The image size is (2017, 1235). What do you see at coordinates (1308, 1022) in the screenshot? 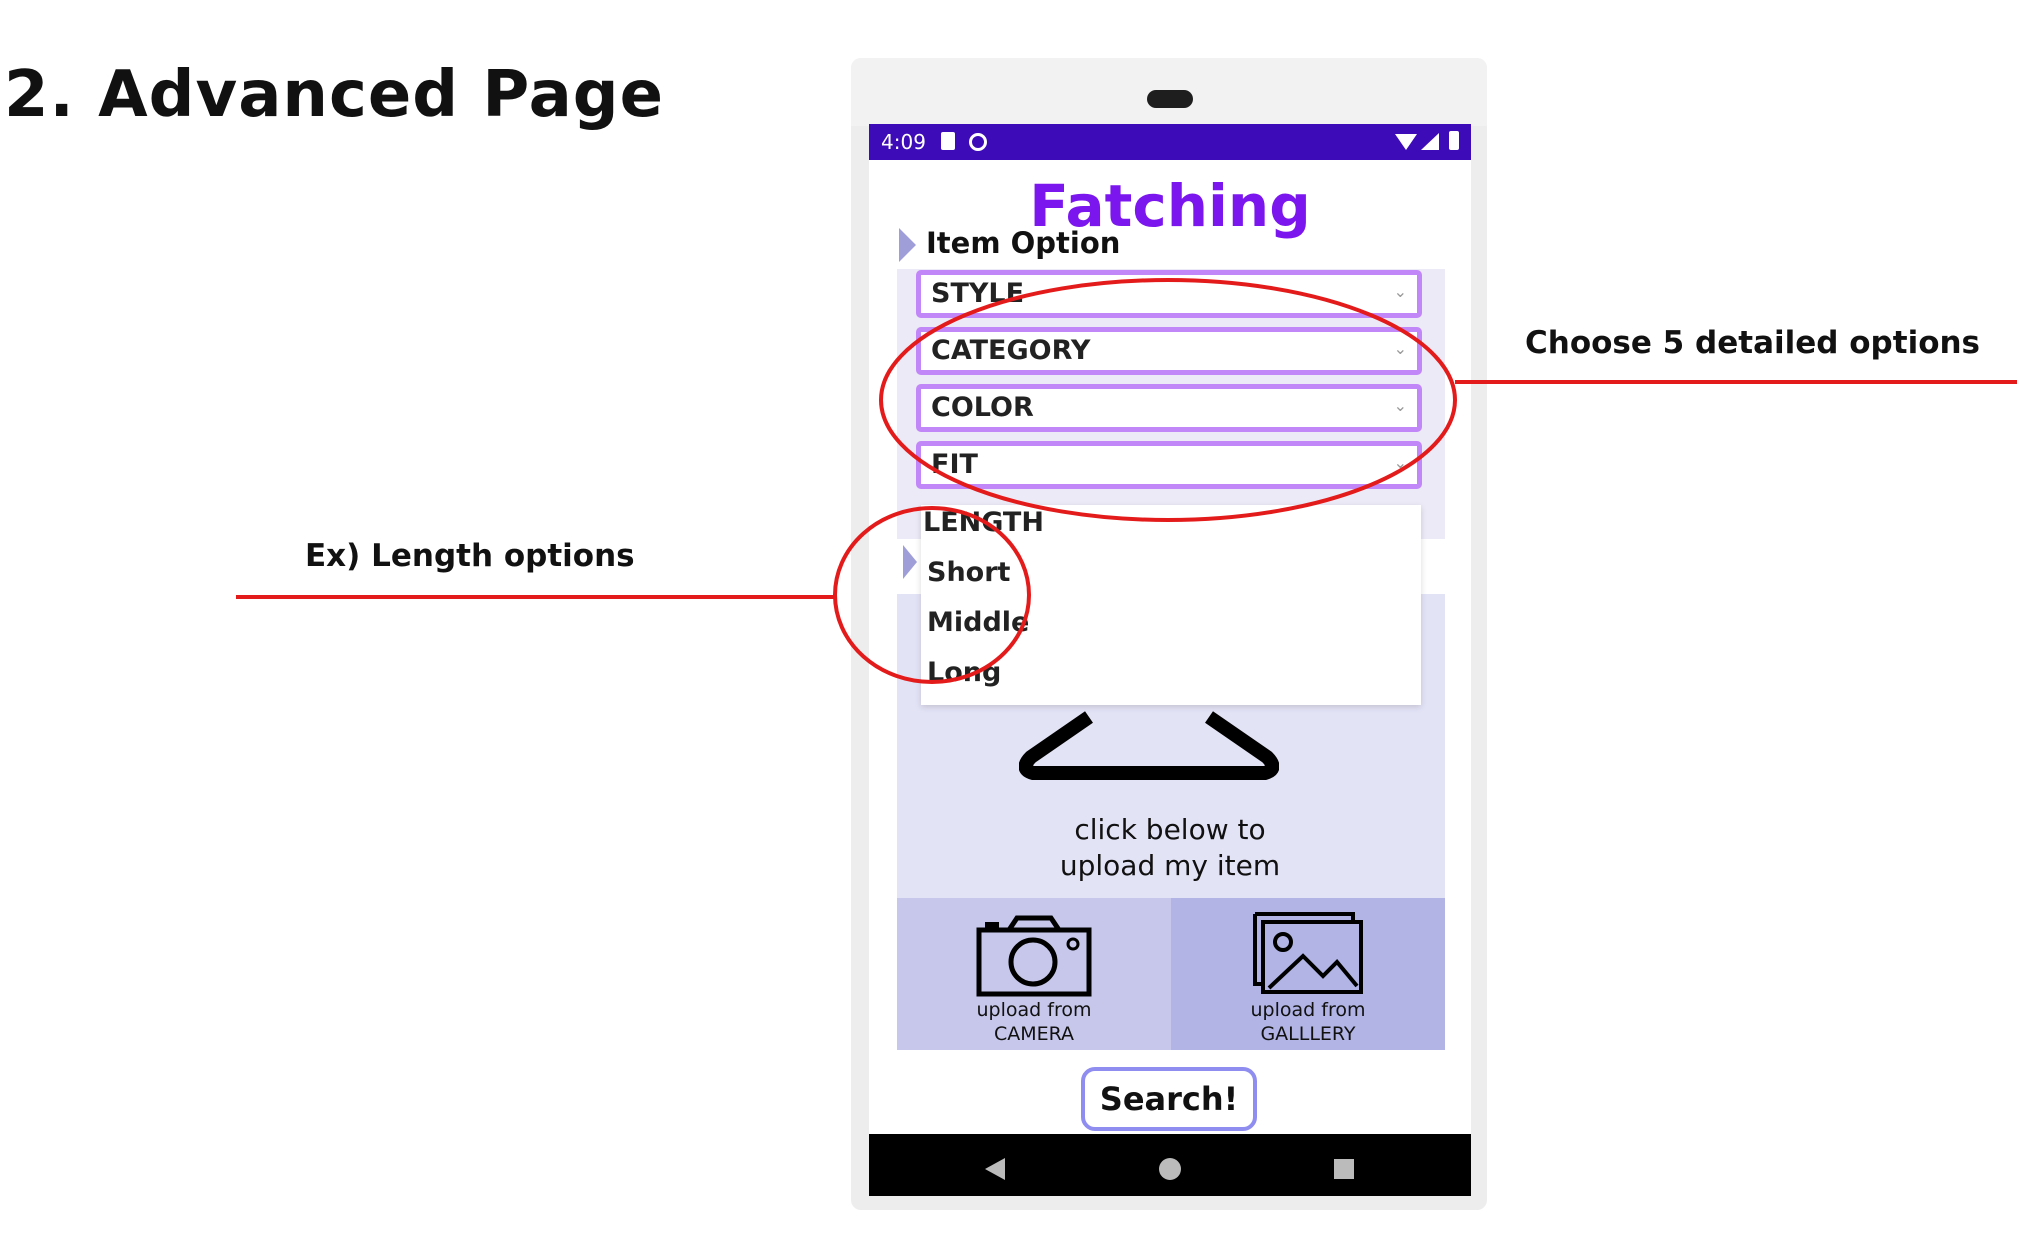
I see `gallery-button-label: upload from GALLLERY` at bounding box center [1308, 1022].